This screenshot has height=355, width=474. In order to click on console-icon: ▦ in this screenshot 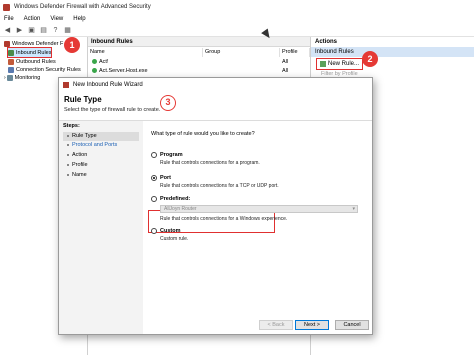, I will do `click(67, 30)`.